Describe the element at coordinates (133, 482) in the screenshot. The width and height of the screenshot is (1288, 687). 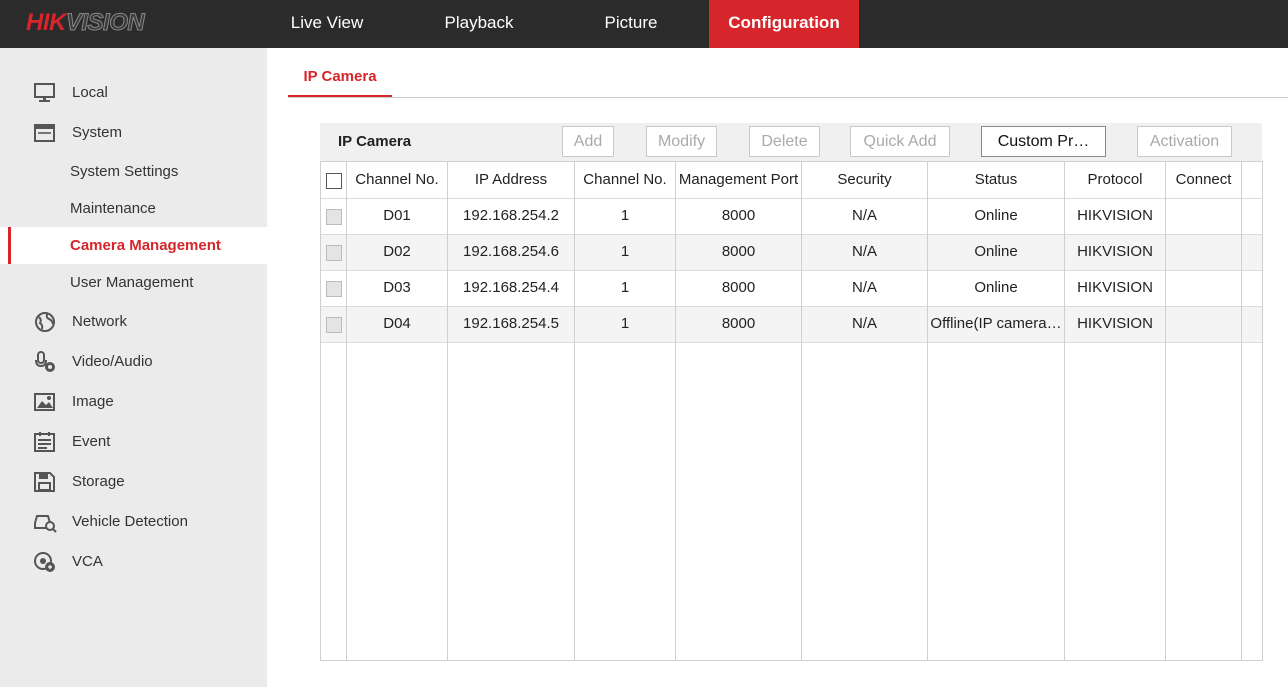
I see `sidebar-item-storage: Storage` at that location.